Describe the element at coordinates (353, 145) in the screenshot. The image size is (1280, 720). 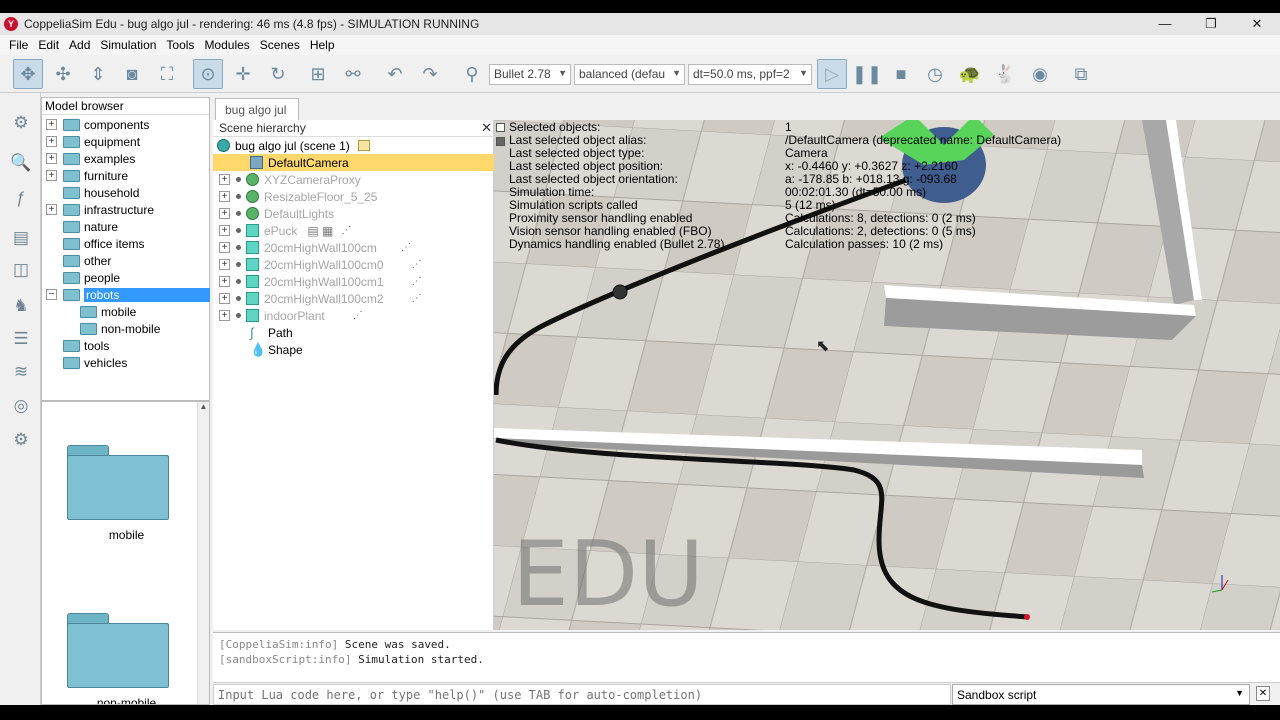
I see `hierarchy-root: bug algo jul (scene 1)` at that location.